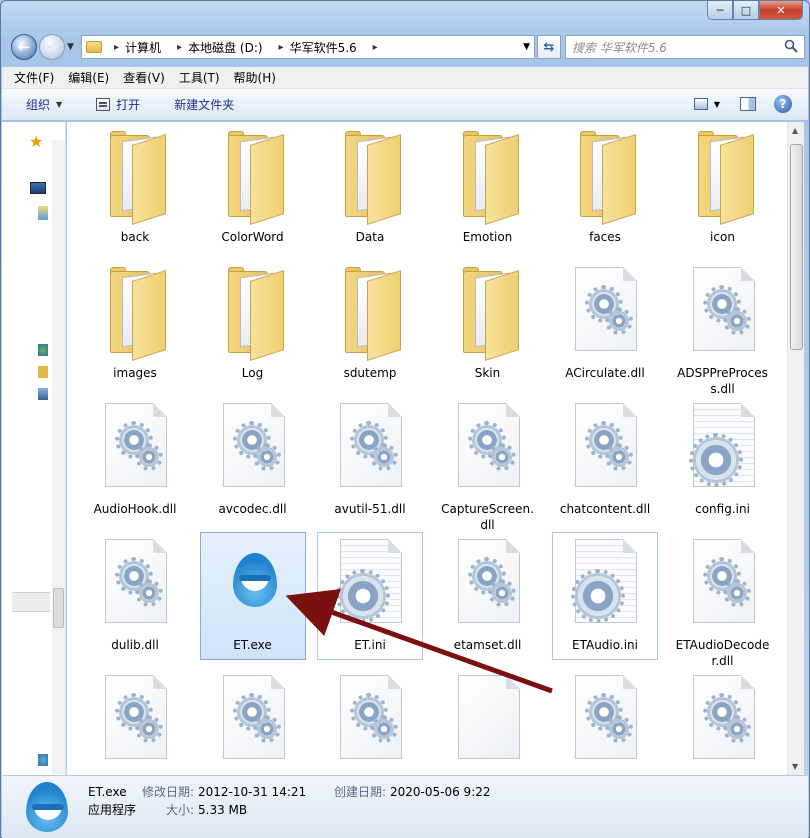 The height and width of the screenshot is (838, 810). I want to click on minimize-button: ─, so click(720, 10).